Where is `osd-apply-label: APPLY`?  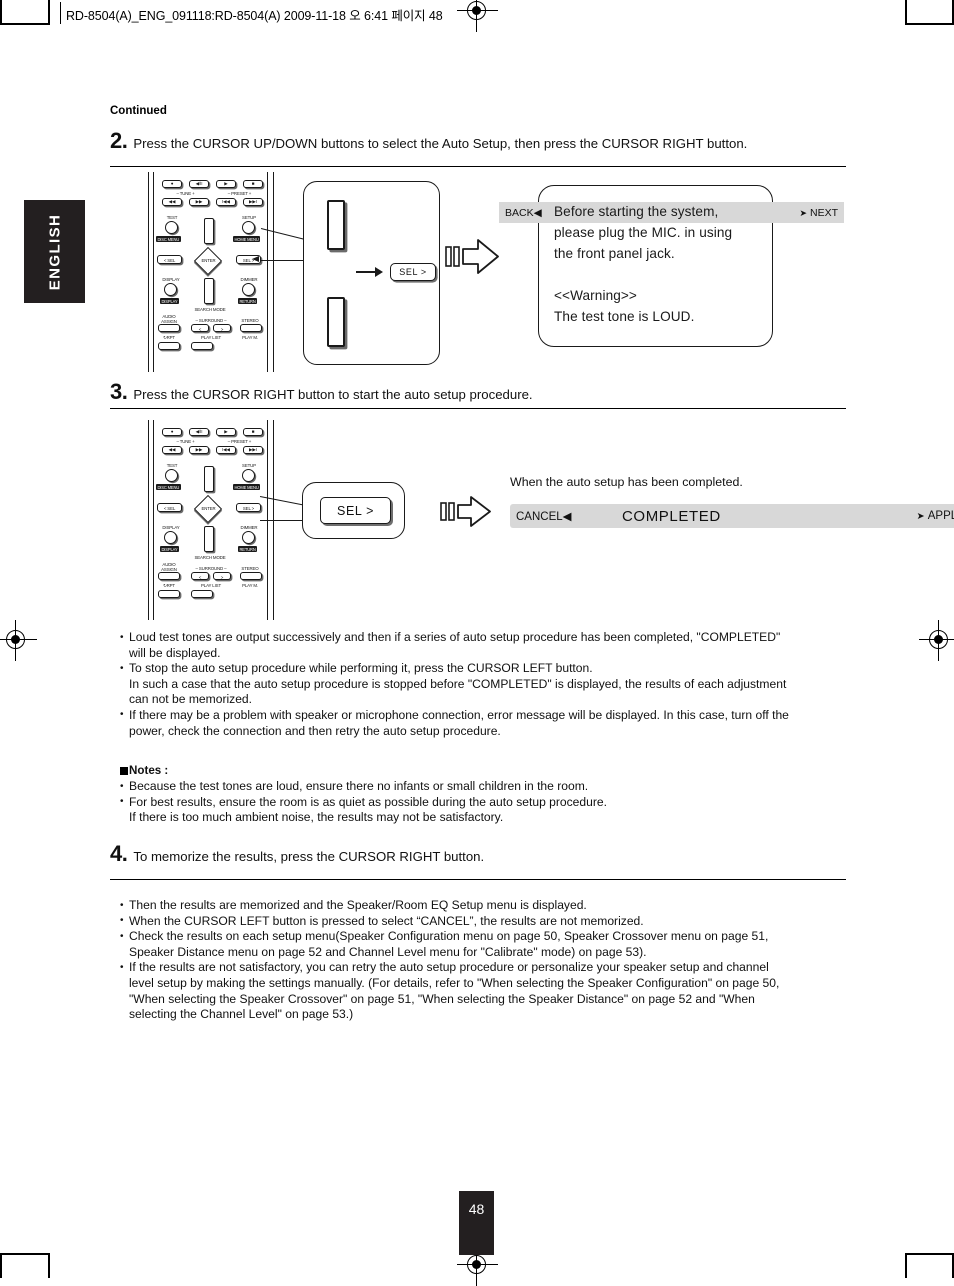 osd-apply-label: APPLY is located at coordinates (940, 516).